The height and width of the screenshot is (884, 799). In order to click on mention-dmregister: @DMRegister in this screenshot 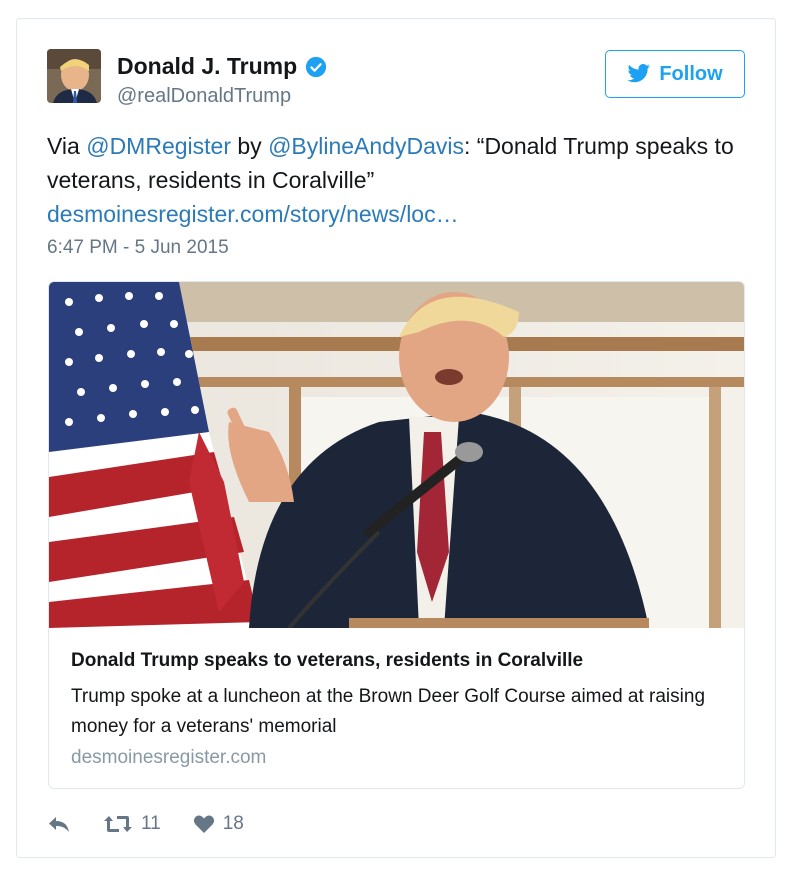, I will do `click(158, 146)`.